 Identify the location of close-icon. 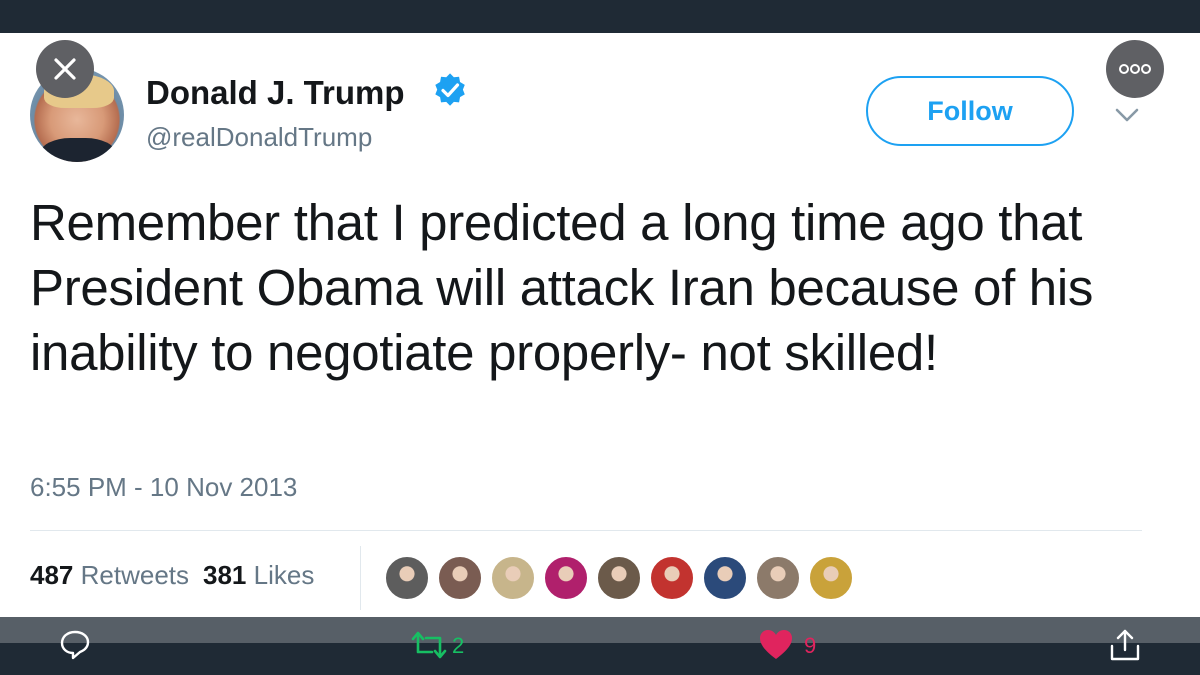
(65, 69).